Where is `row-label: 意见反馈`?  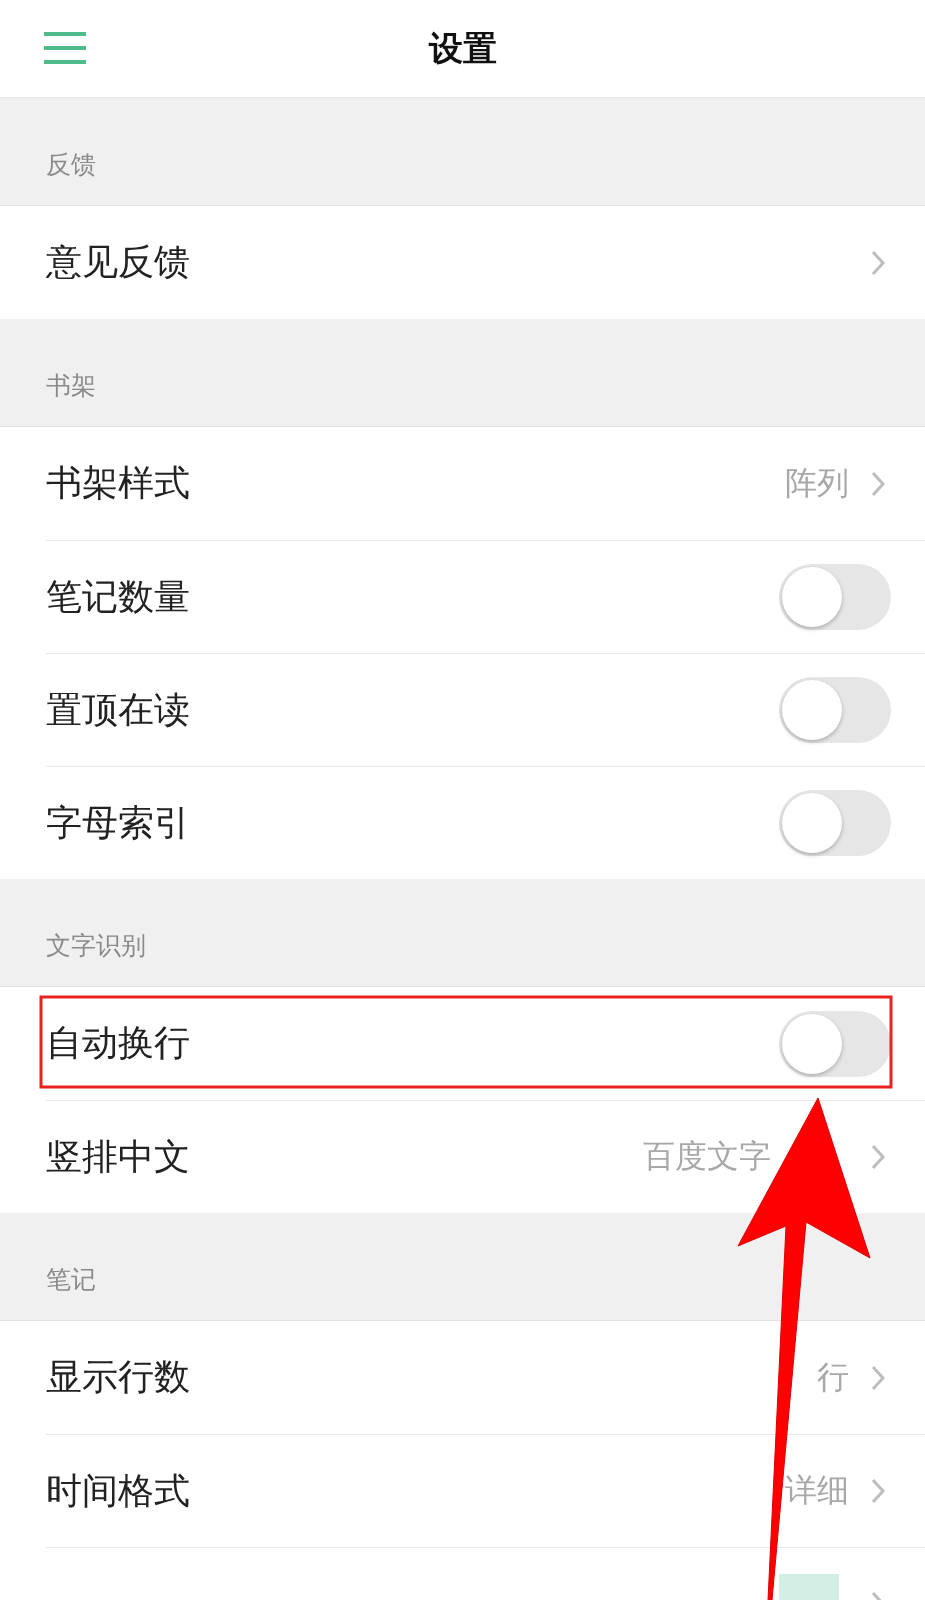 row-label: 意见反馈 is located at coordinates (118, 262).